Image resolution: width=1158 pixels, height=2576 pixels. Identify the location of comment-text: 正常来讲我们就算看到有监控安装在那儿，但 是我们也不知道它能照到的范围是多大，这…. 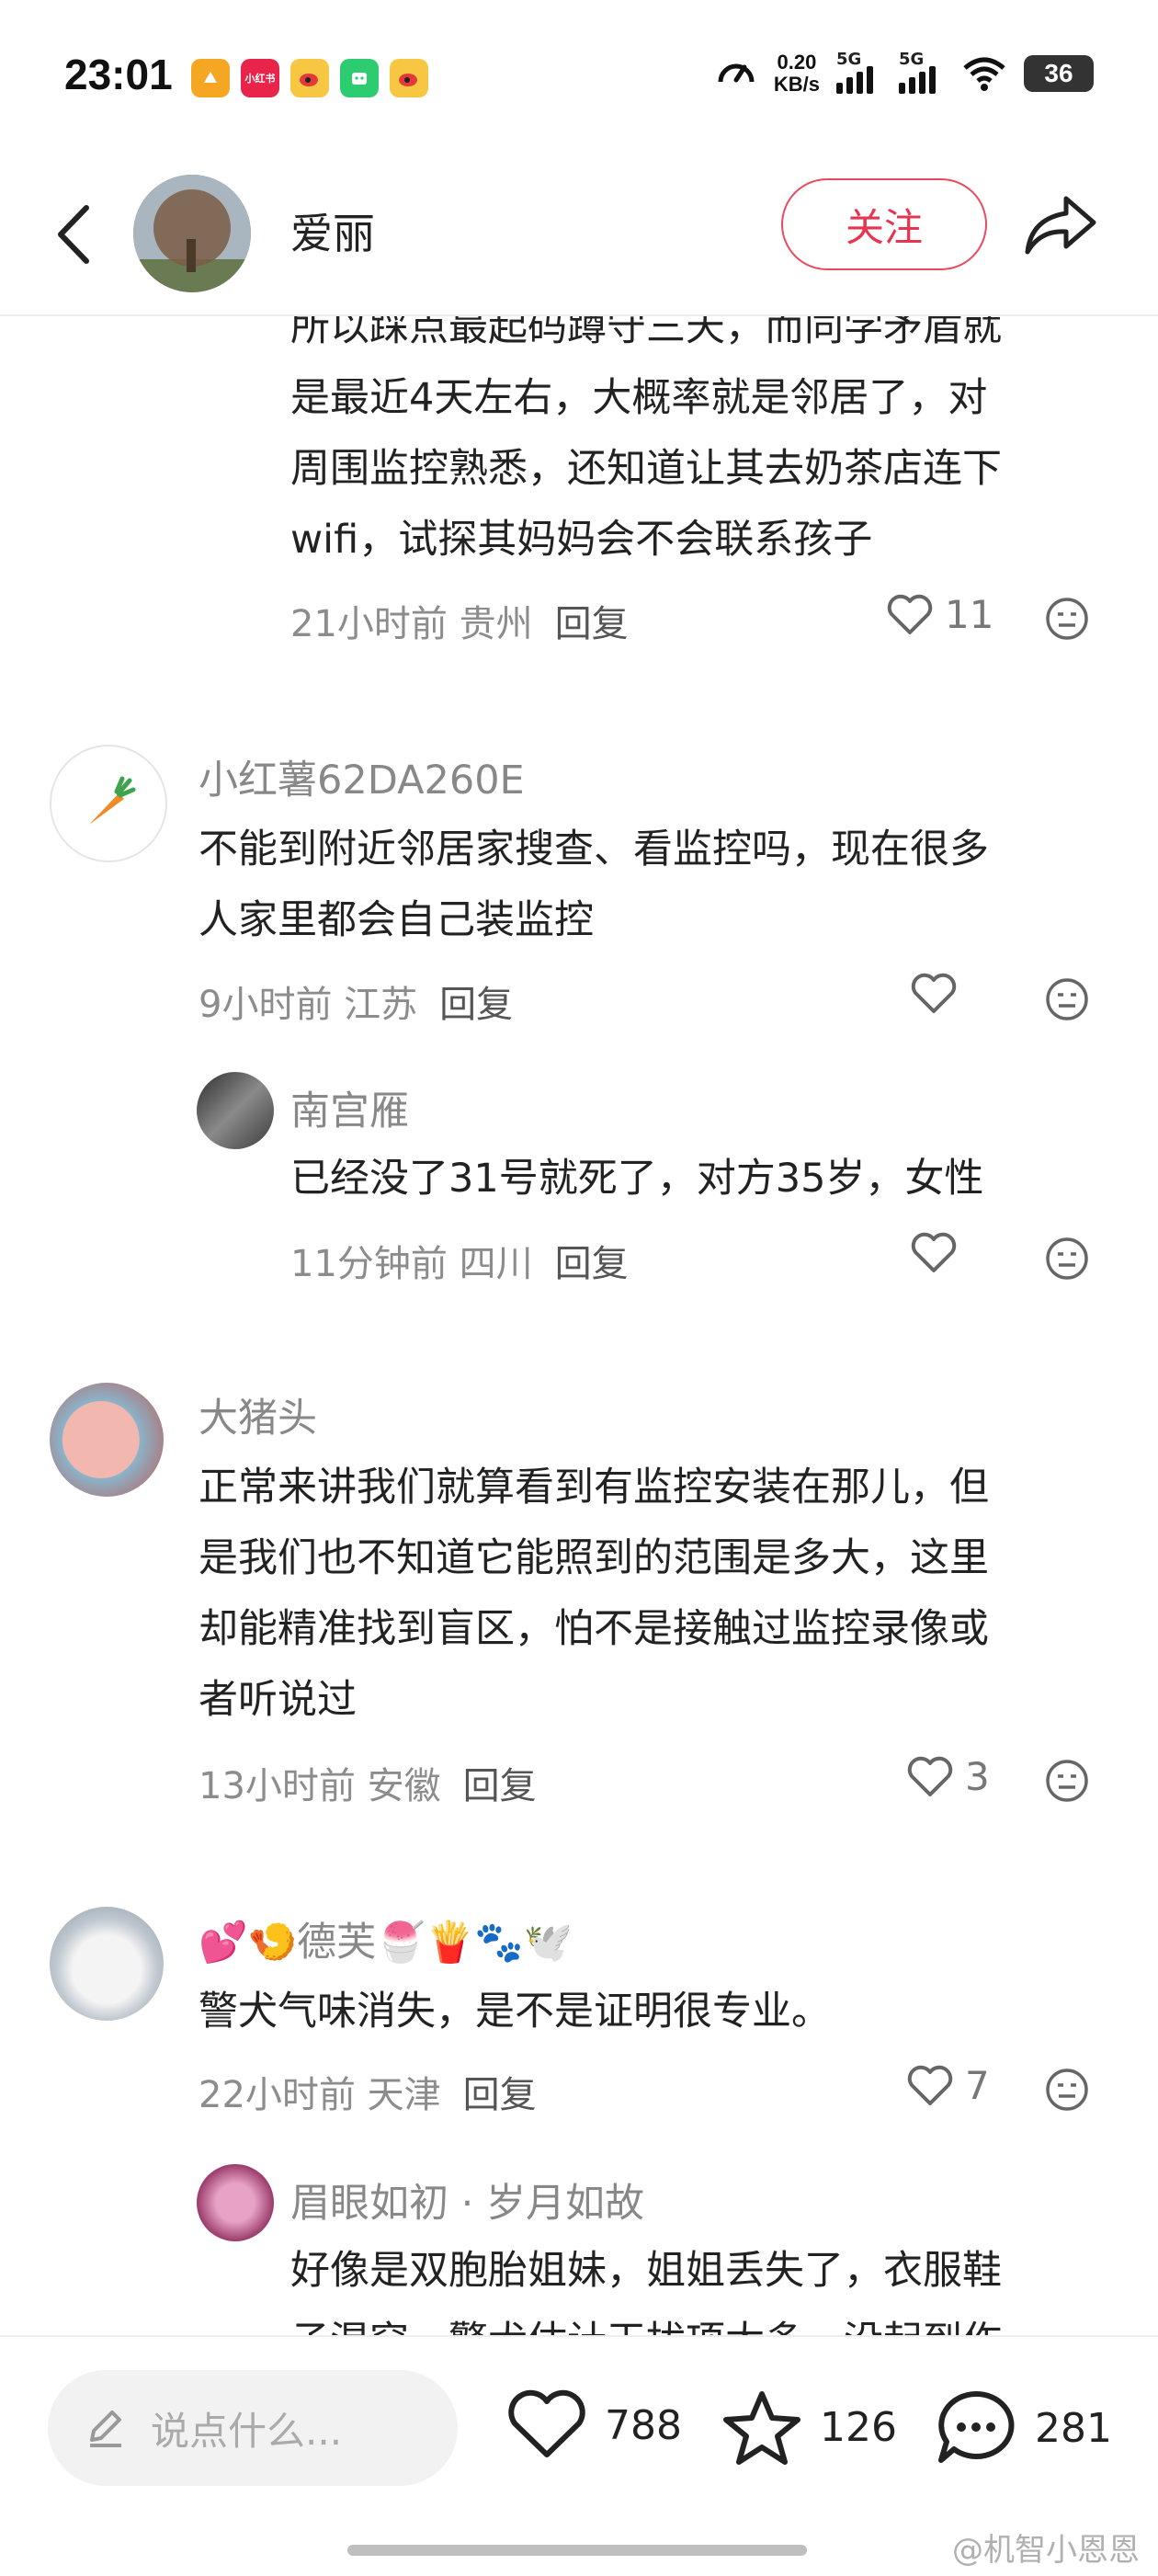
(594, 1594).